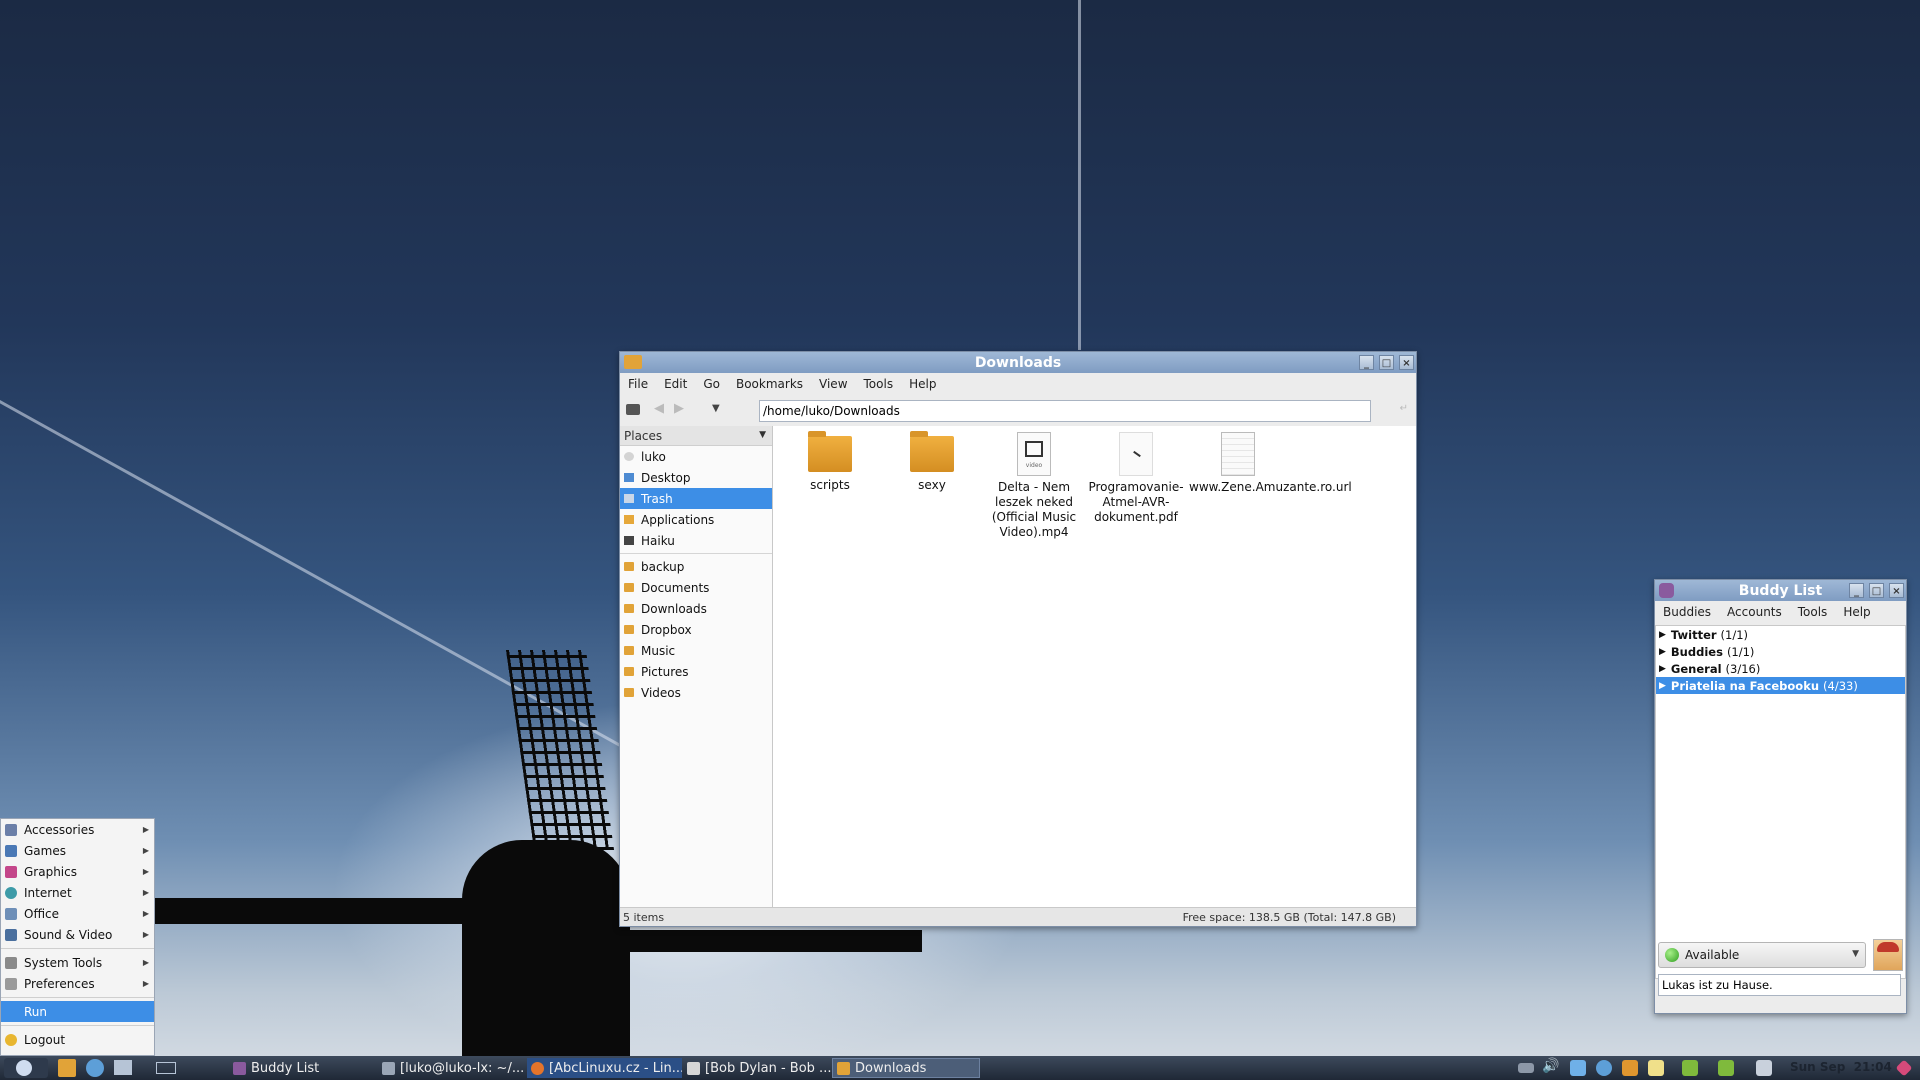  I want to click on sidebar-bookmark-downloads: Downloads, so click(696, 608).